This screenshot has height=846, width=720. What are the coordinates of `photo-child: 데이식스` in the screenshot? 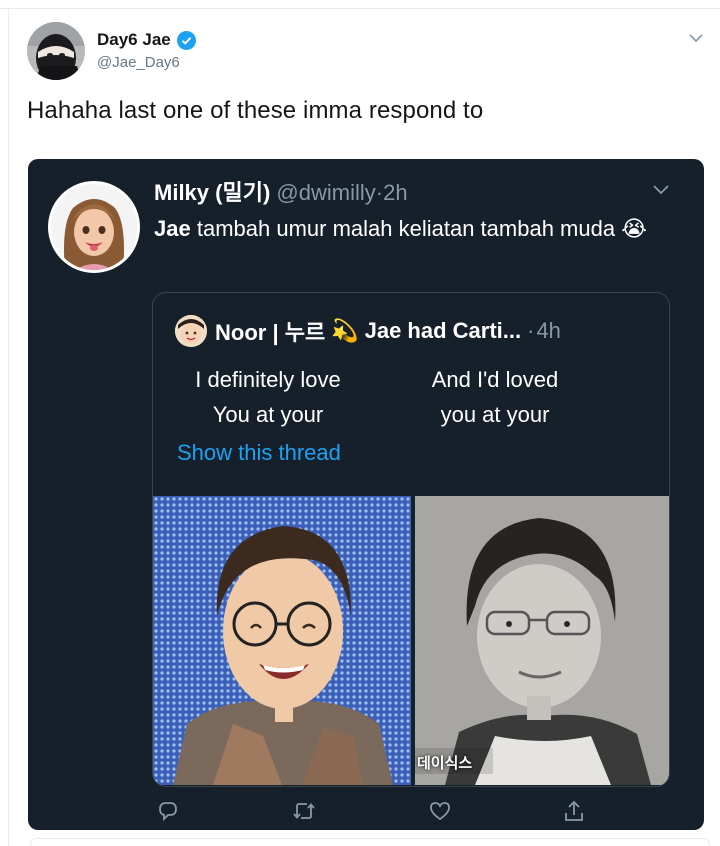 It's located at (542, 640).